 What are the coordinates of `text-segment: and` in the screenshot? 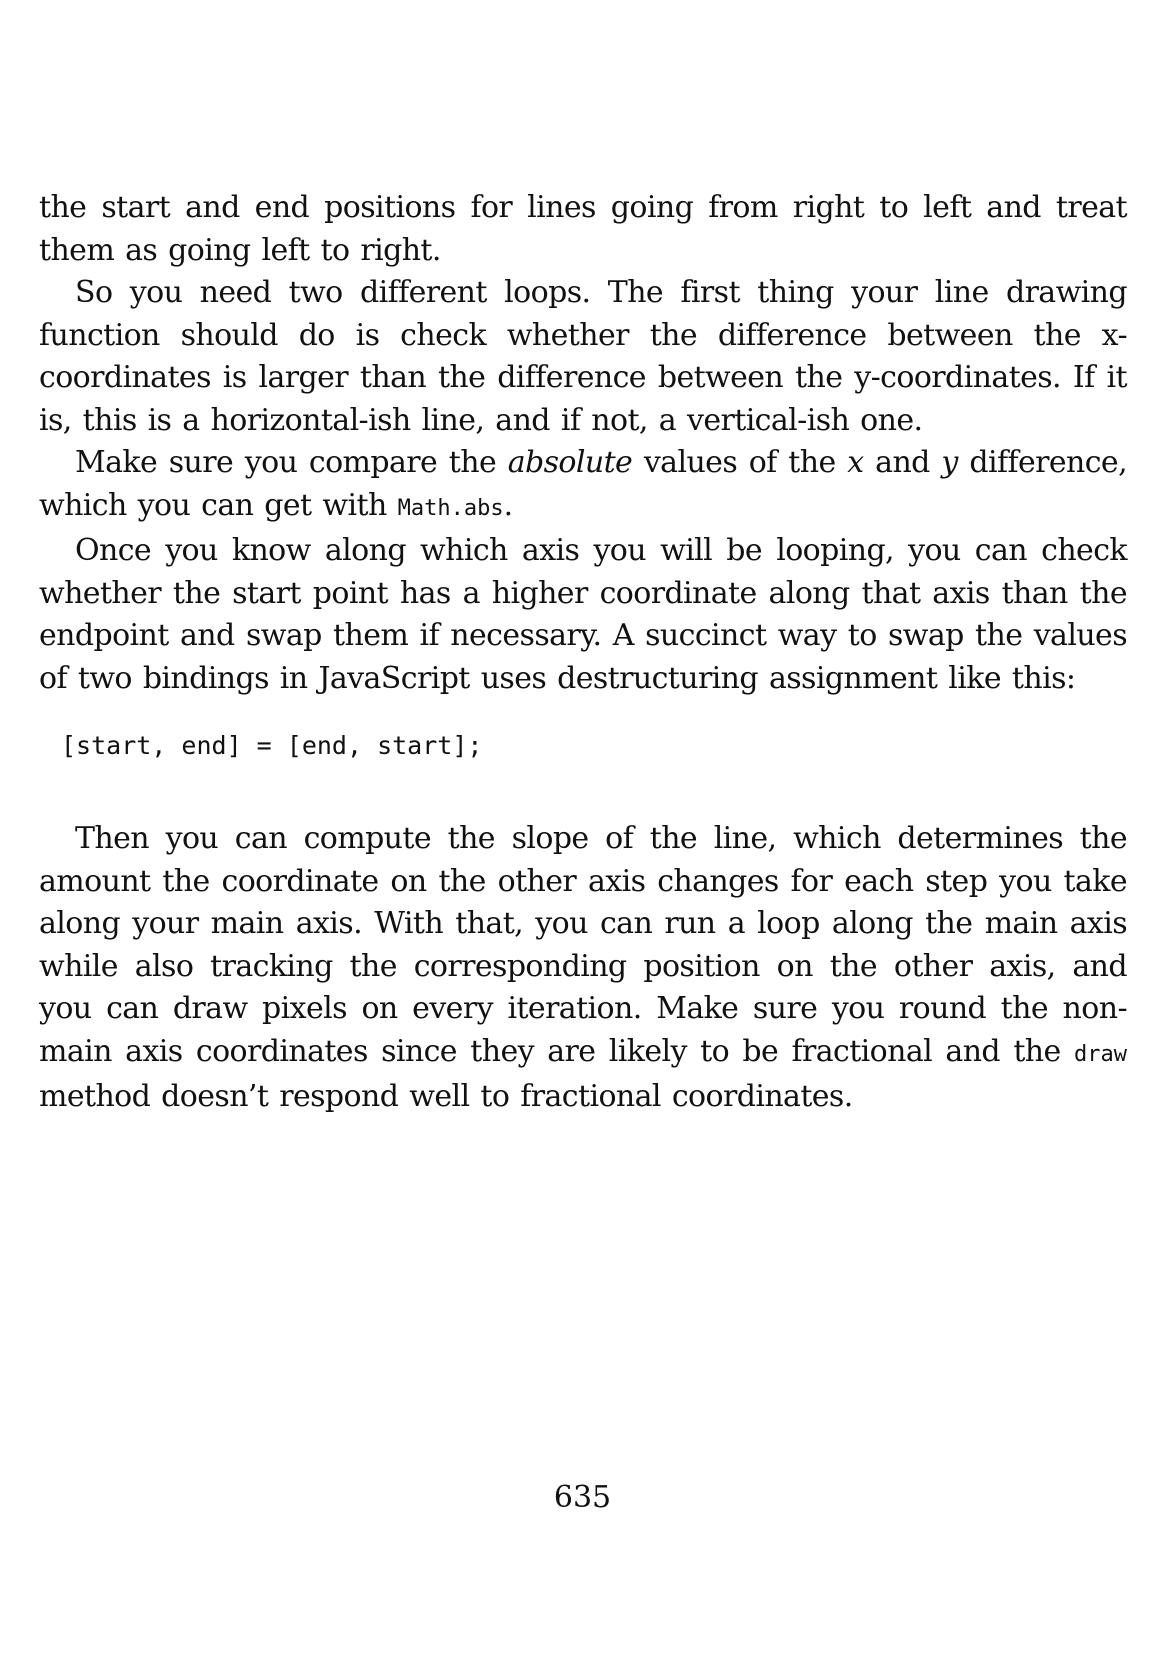 It's located at (902, 462).